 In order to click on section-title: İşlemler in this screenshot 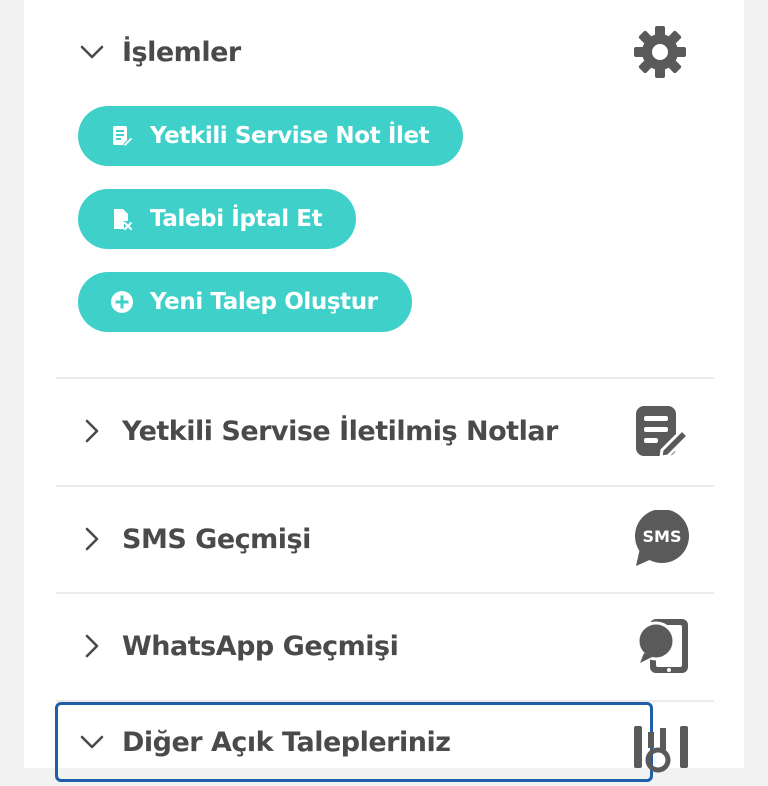, I will do `click(181, 52)`.